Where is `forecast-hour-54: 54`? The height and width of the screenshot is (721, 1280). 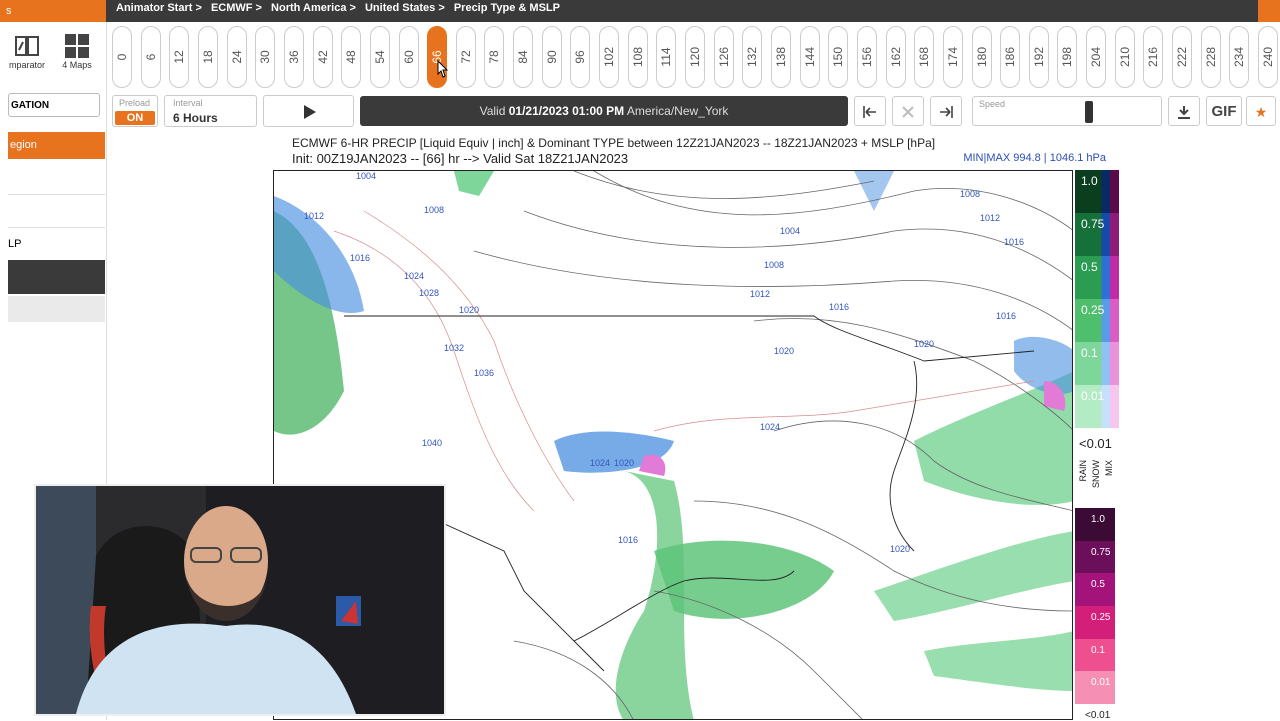
forecast-hour-54: 54 is located at coordinates (379, 57).